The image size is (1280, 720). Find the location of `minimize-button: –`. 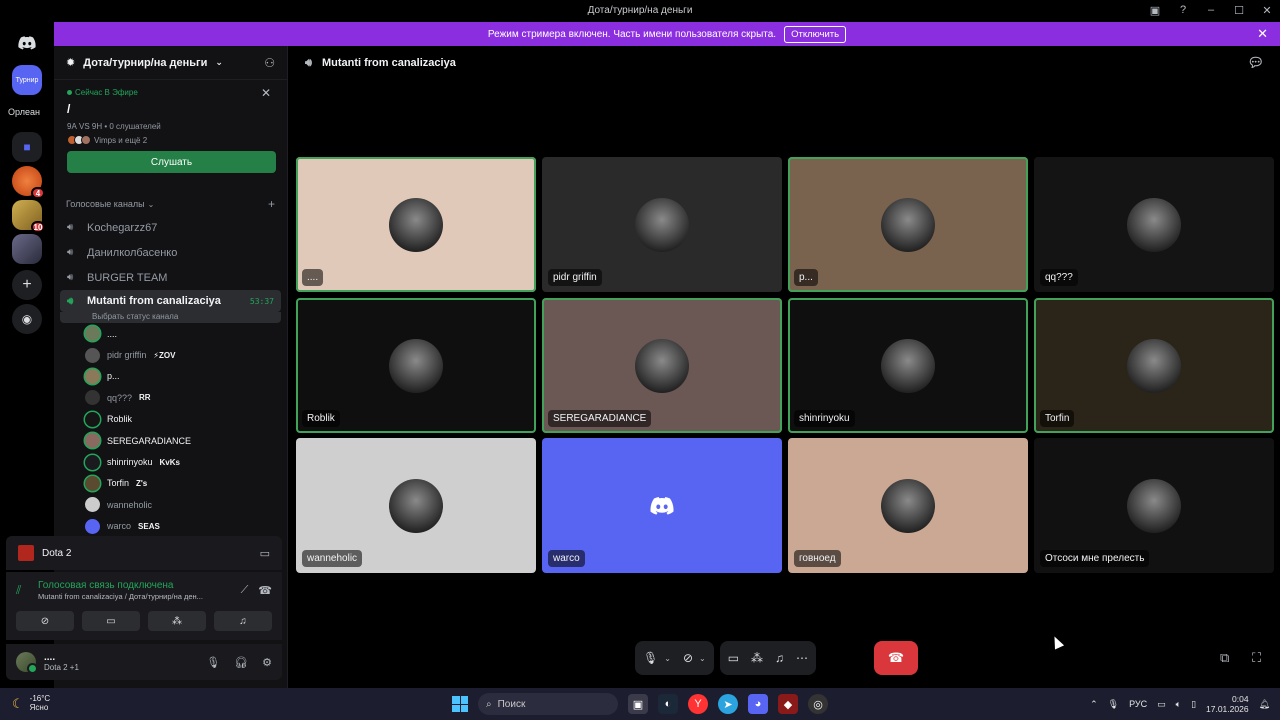

minimize-button: – is located at coordinates (1211, 10).